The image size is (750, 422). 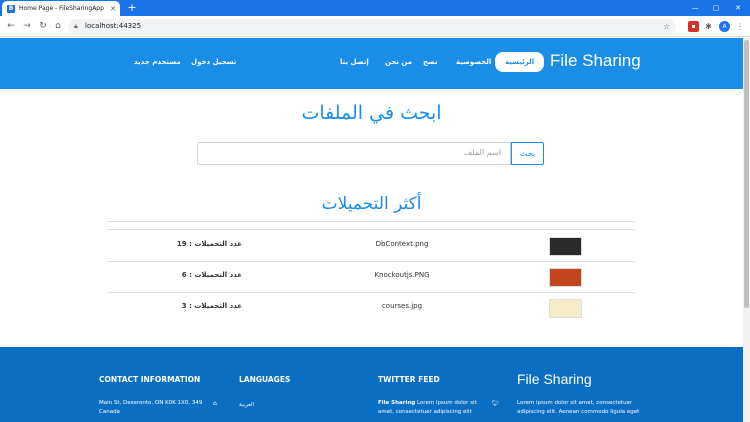 I want to click on nav-link-contact: إتصل بنا, so click(x=354, y=62).